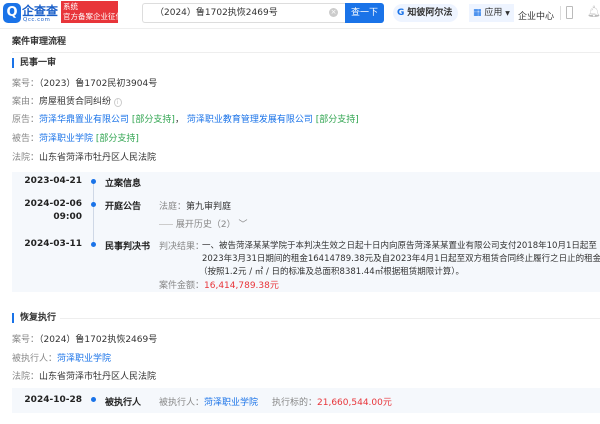  What do you see at coordinates (53, 204) in the screenshot?
I see `timeline-date: 2024-02-06` at bounding box center [53, 204].